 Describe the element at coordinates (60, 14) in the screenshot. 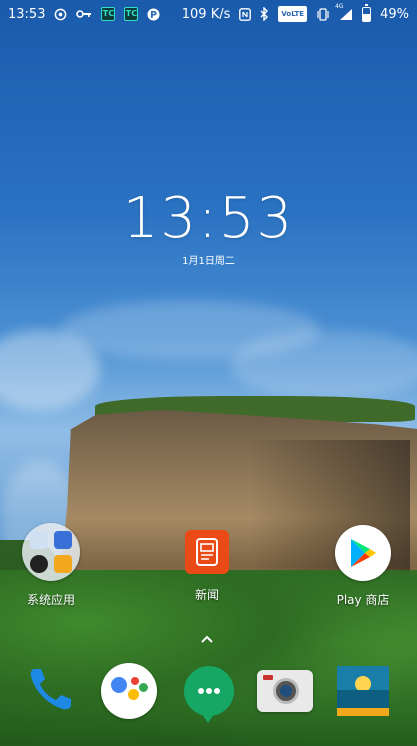

I see `netease-music-icon` at that location.